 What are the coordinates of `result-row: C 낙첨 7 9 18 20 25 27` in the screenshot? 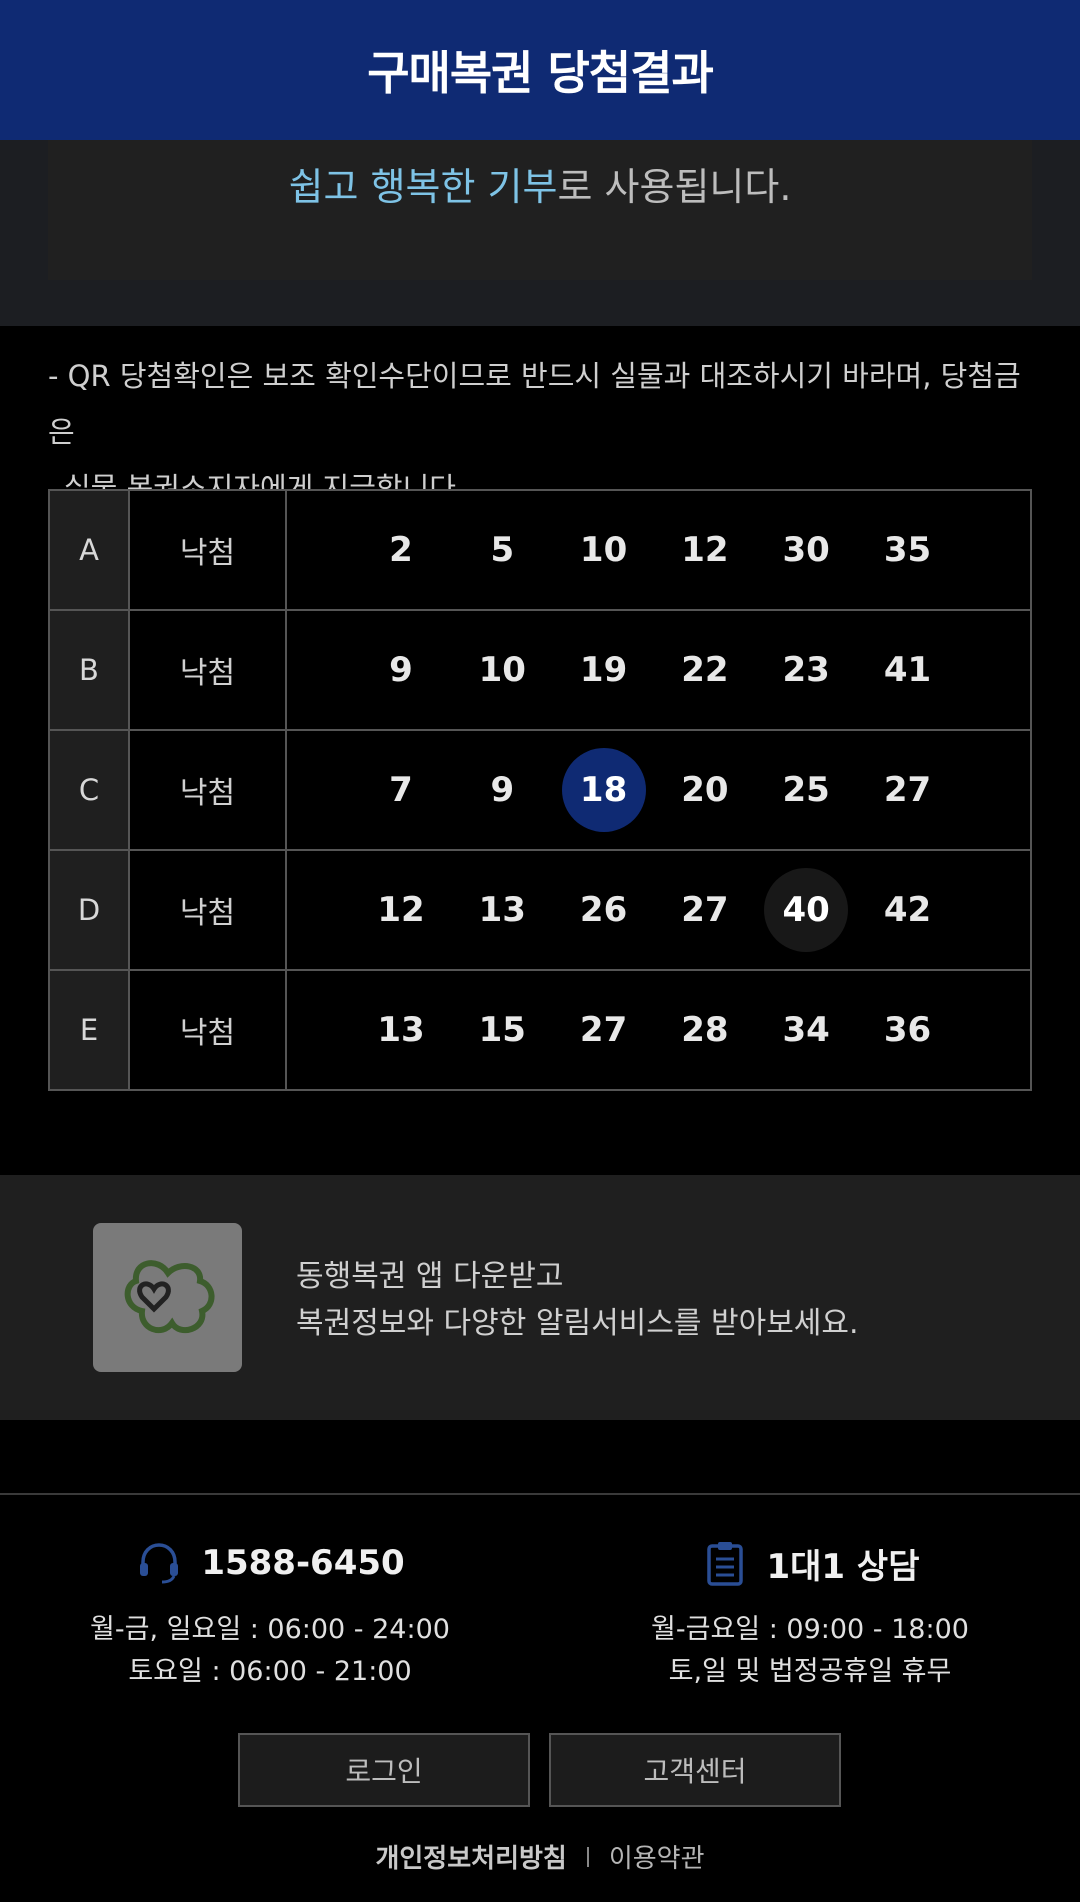 It's located at (540, 790).